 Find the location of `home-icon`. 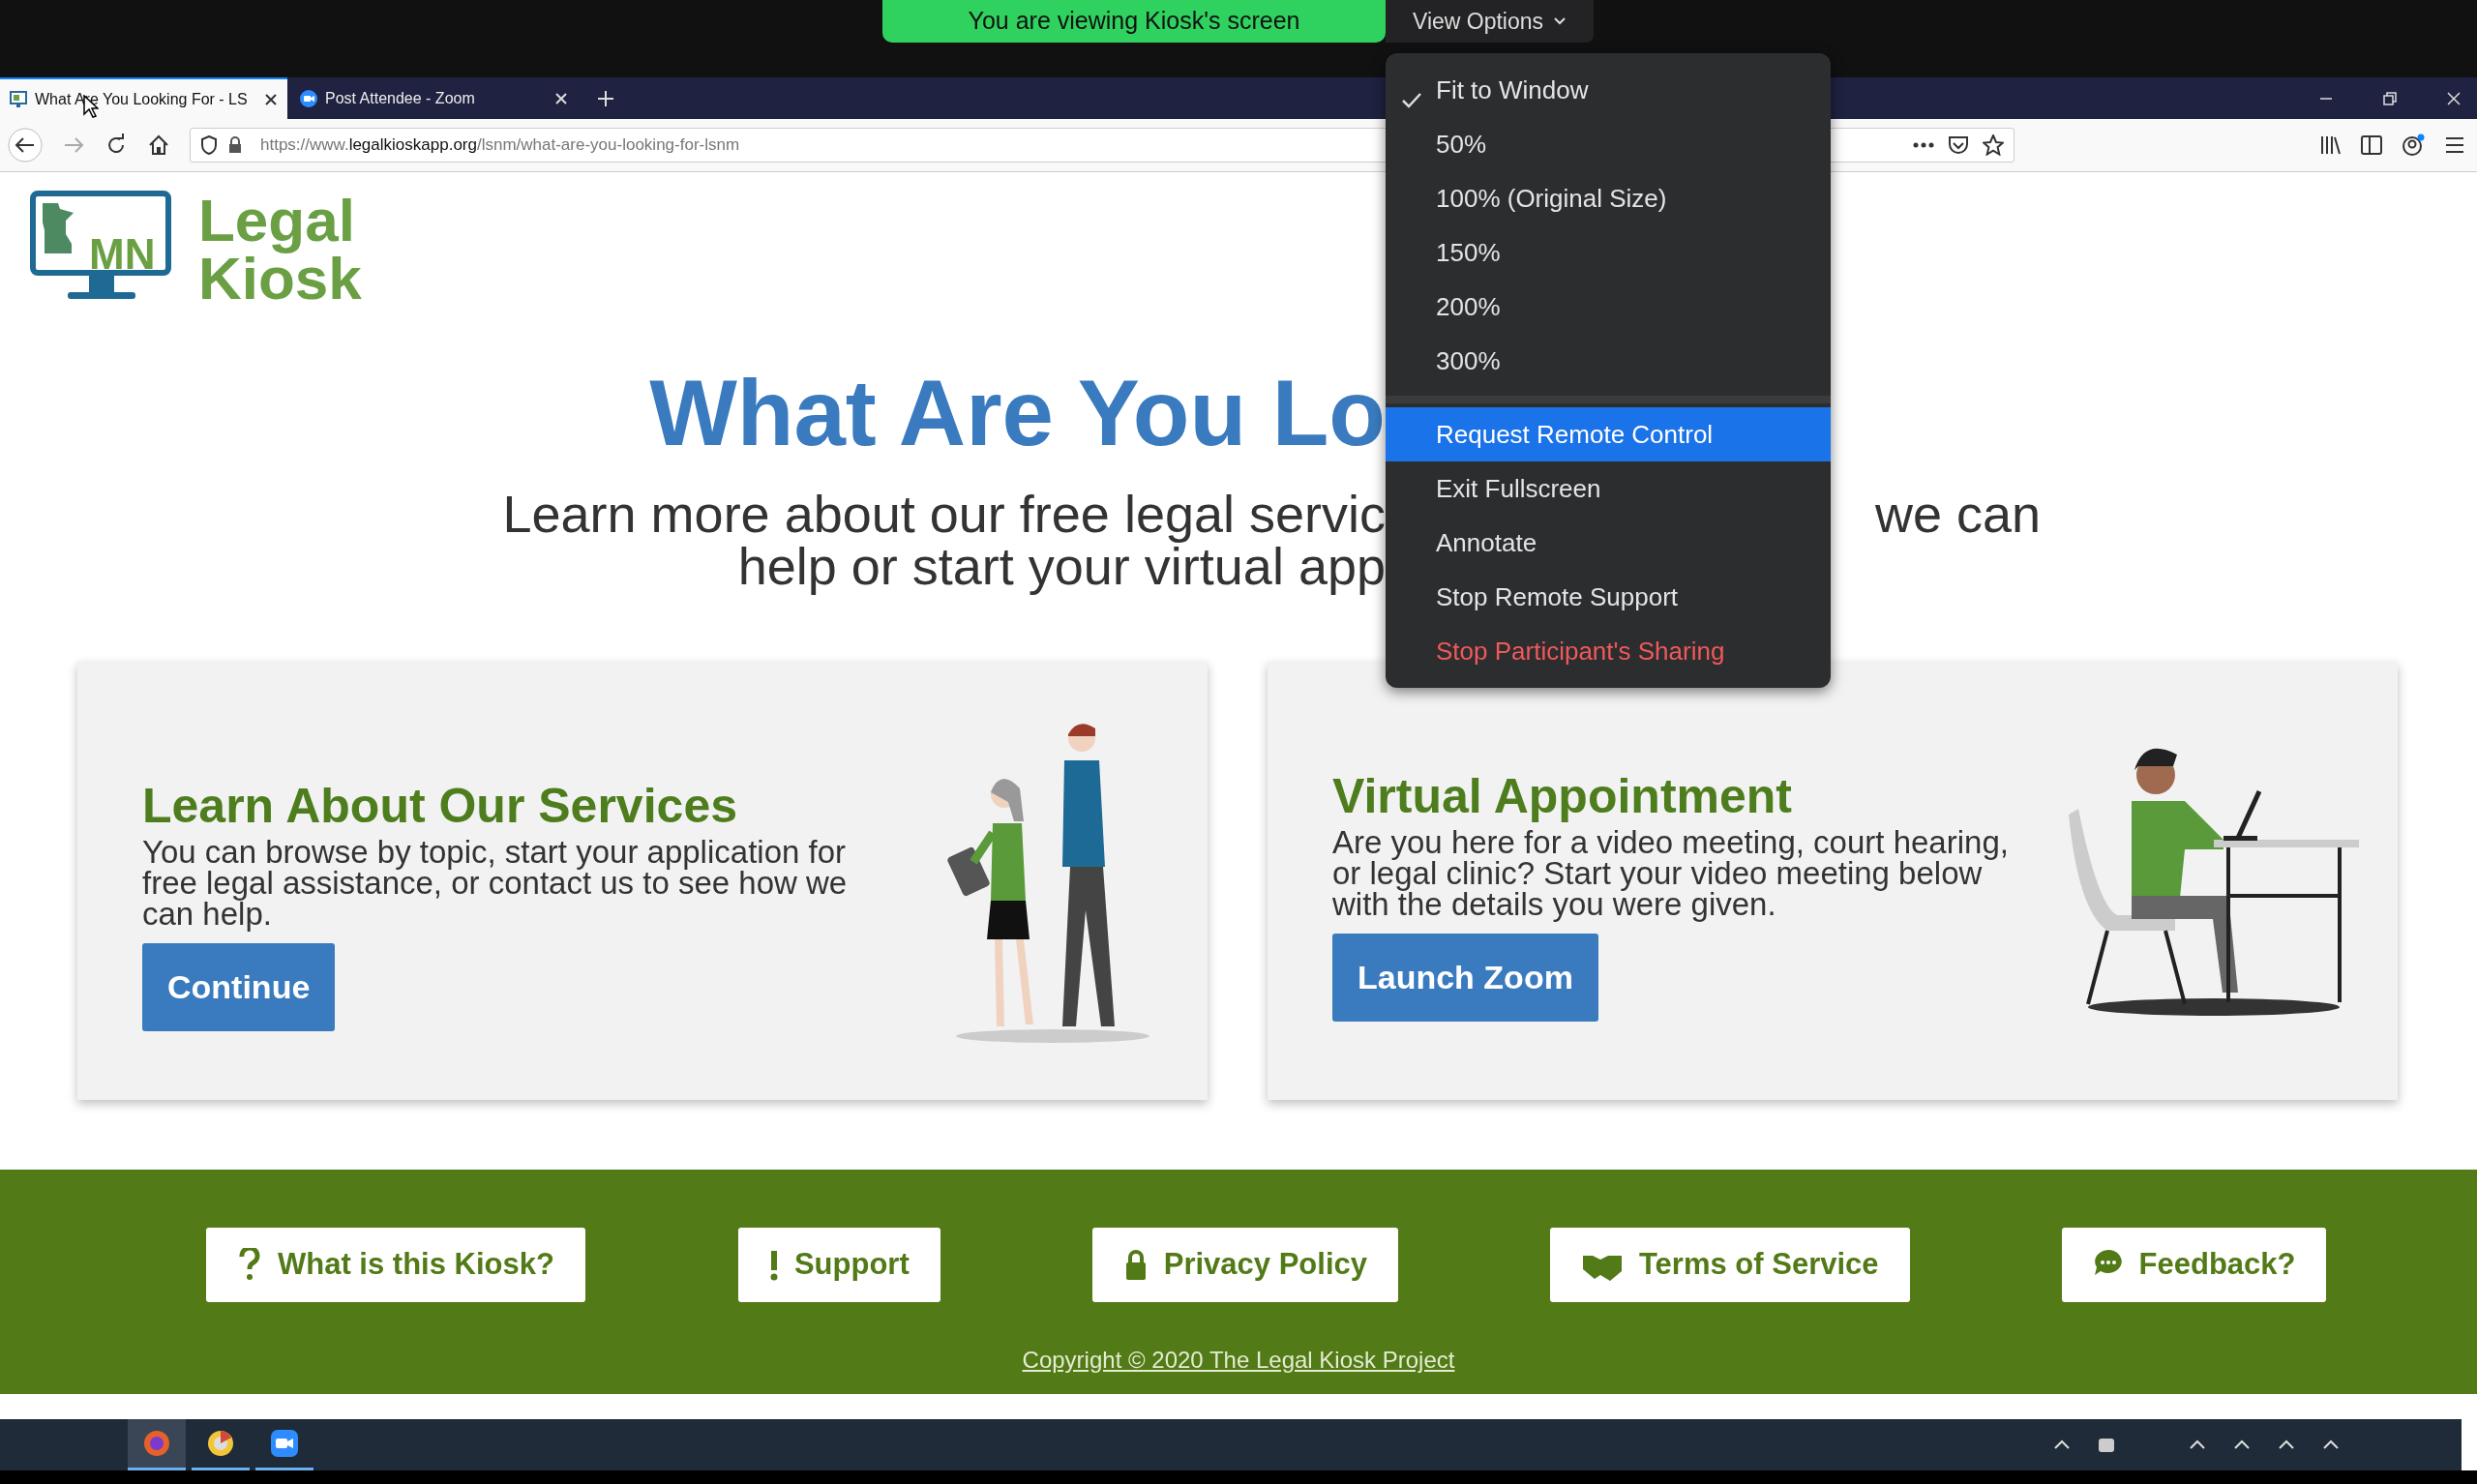

home-icon is located at coordinates (158, 145).